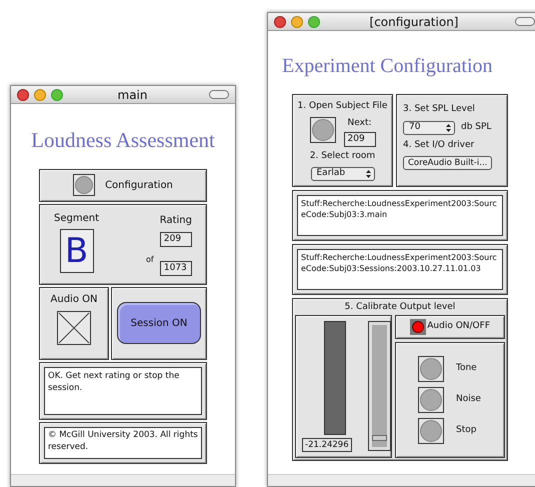 The image size is (535, 487). I want to click on audio-toggle, so click(74, 327).